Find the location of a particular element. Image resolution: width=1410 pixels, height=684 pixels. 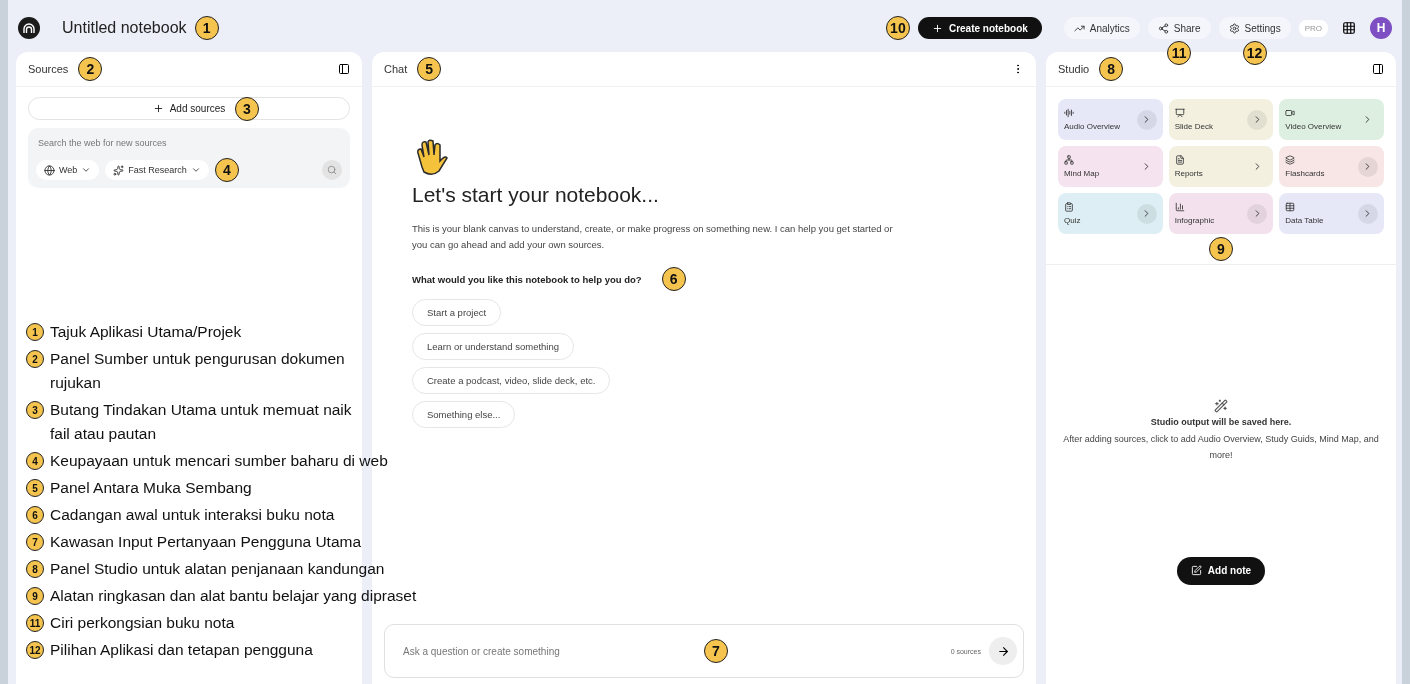

callout-marker: 12 is located at coordinates (1254, 53).